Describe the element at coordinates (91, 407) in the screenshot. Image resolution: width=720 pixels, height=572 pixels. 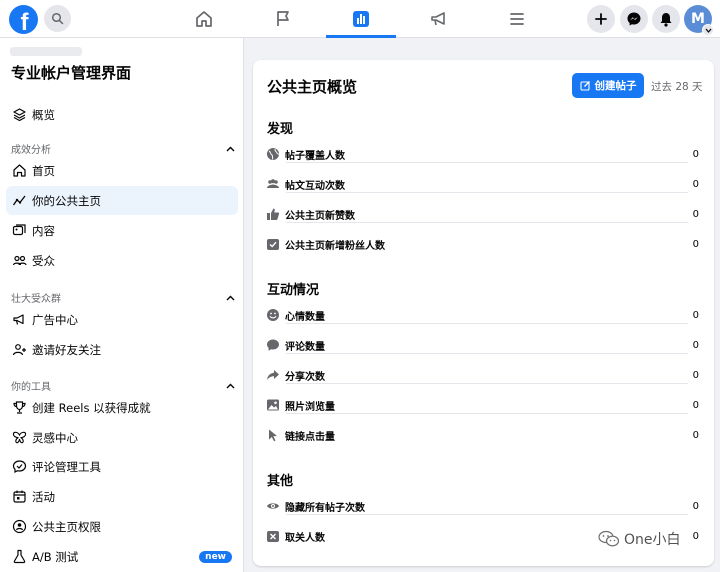
I see `sidebar-item-label: 创建 Reels 以获得成就` at that location.